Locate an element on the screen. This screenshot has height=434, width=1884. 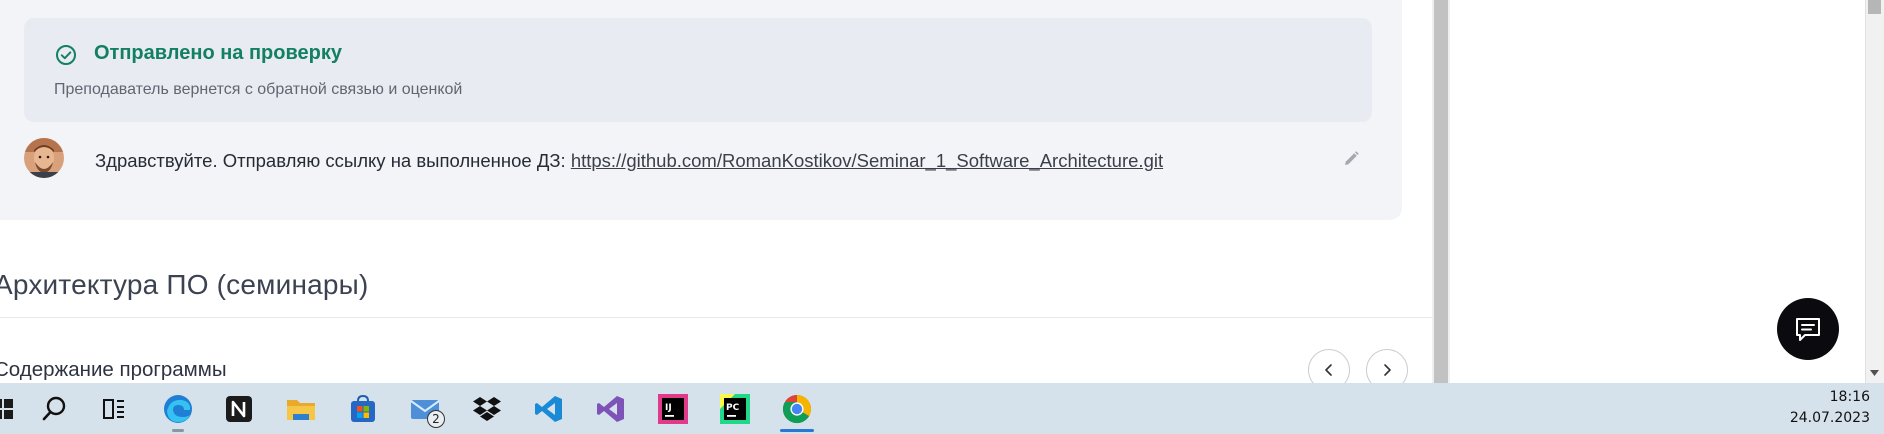
taskbar-dropbox is located at coordinates (487, 408).